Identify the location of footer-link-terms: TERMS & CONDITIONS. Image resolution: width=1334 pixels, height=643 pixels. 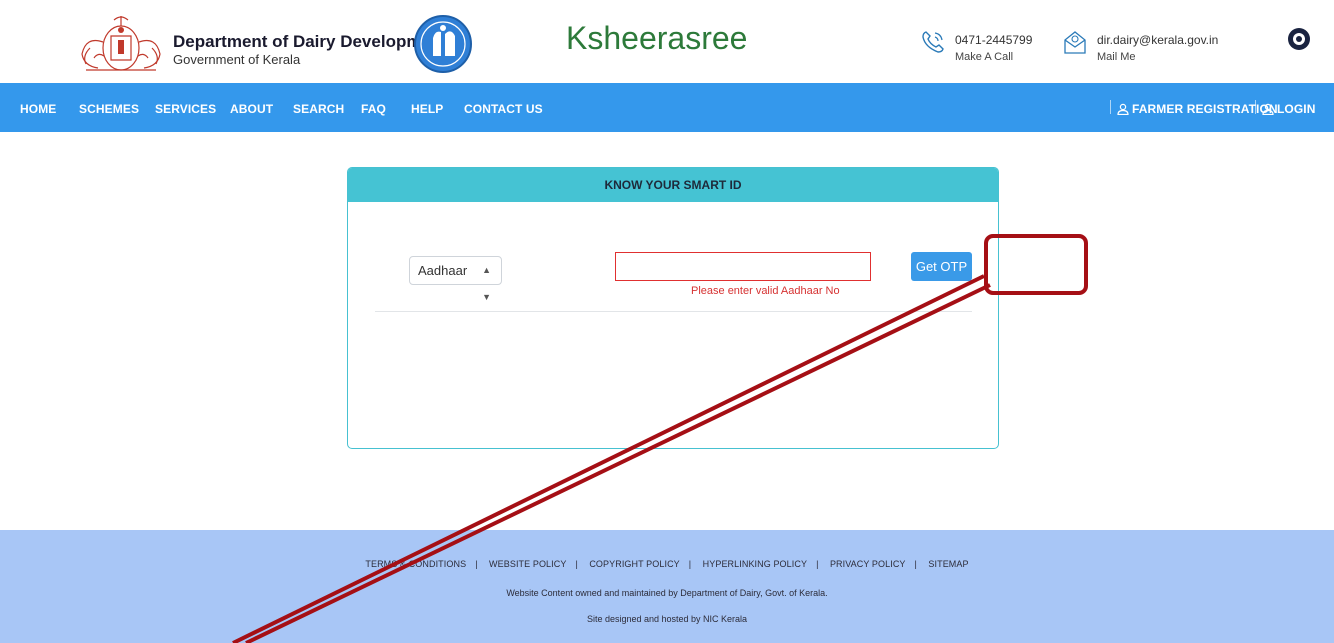
(415, 564).